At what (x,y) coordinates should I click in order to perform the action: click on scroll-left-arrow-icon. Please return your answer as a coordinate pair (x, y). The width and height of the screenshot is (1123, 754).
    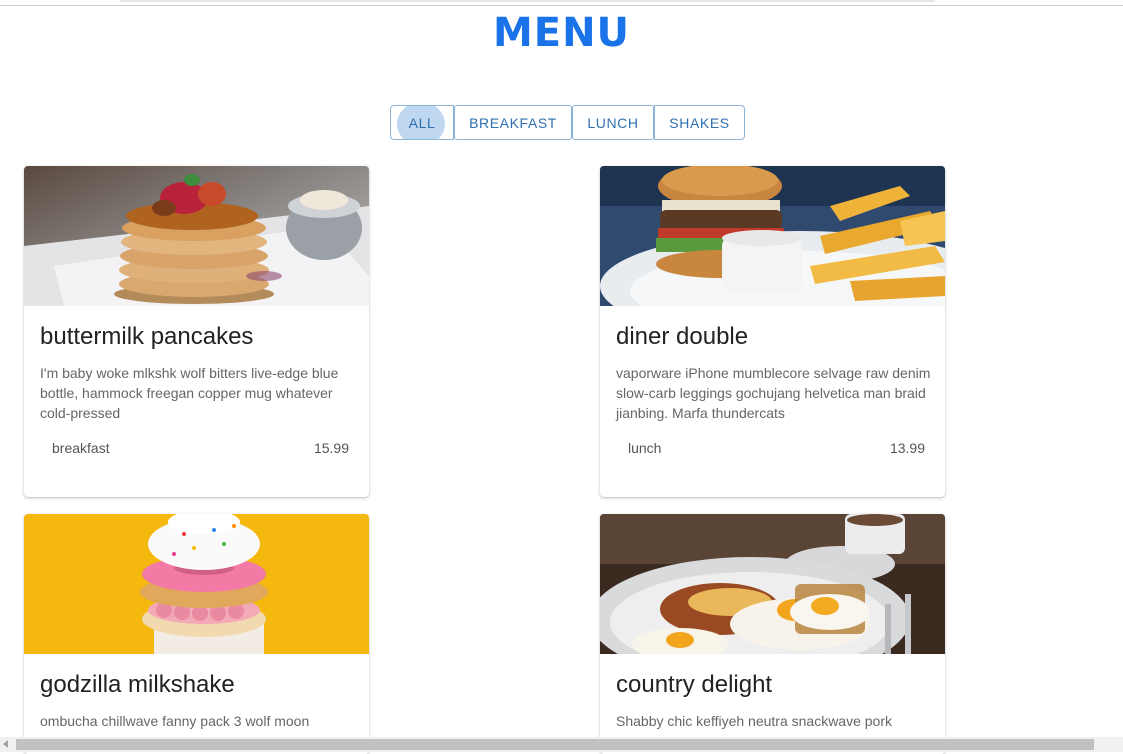
    Looking at the image, I should click on (5, 744).